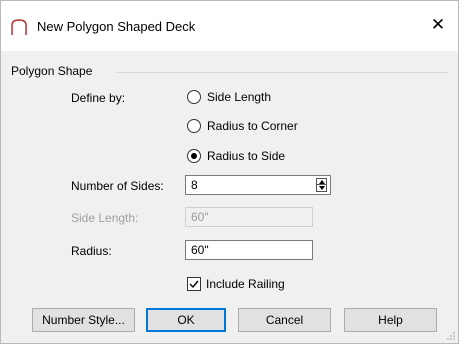 Image resolution: width=459 pixels, height=344 pixels. Describe the element at coordinates (249, 217) in the screenshot. I see `side-length-input: 60"` at that location.